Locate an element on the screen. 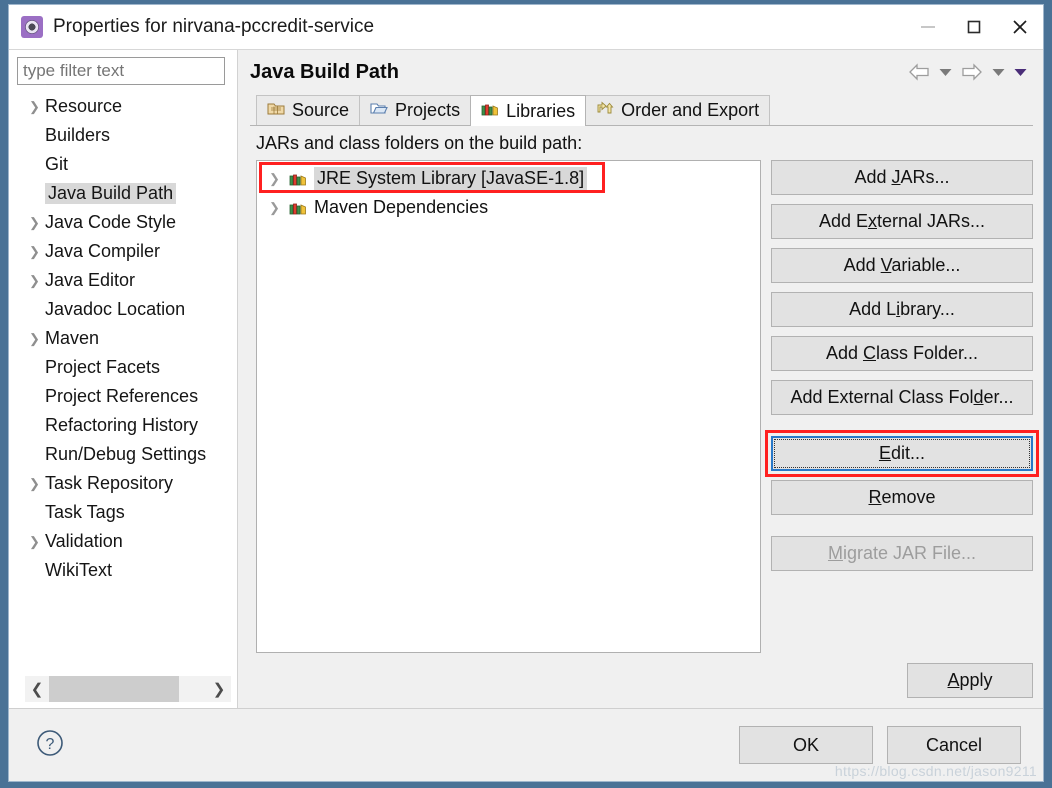  sidebar-item-label: WikiText is located at coordinates (78, 570).